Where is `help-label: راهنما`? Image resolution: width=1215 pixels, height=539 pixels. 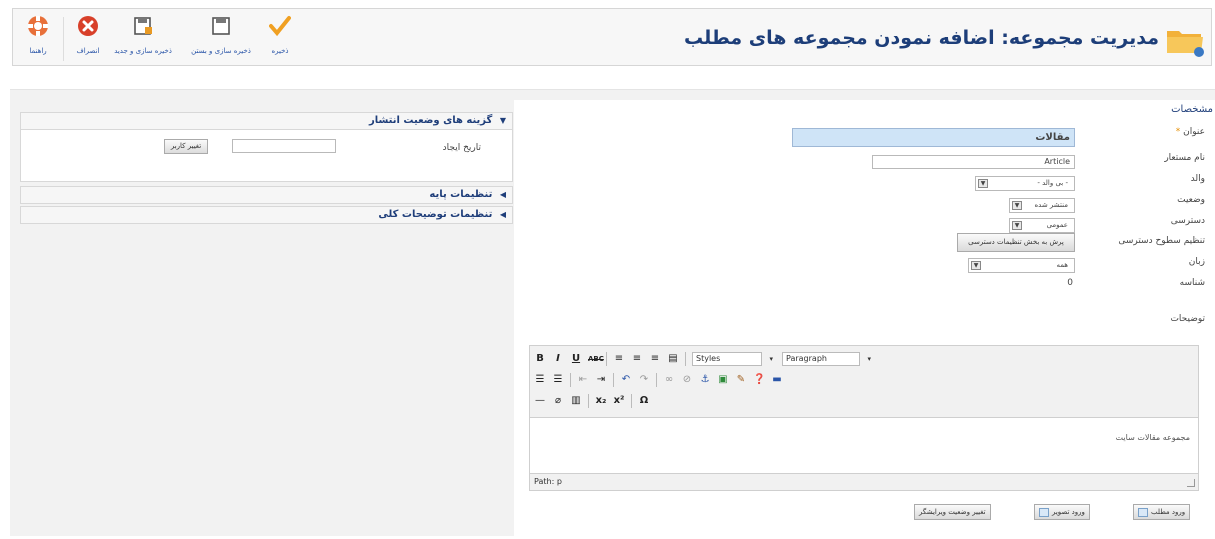 help-label: راهنما is located at coordinates (38, 51).